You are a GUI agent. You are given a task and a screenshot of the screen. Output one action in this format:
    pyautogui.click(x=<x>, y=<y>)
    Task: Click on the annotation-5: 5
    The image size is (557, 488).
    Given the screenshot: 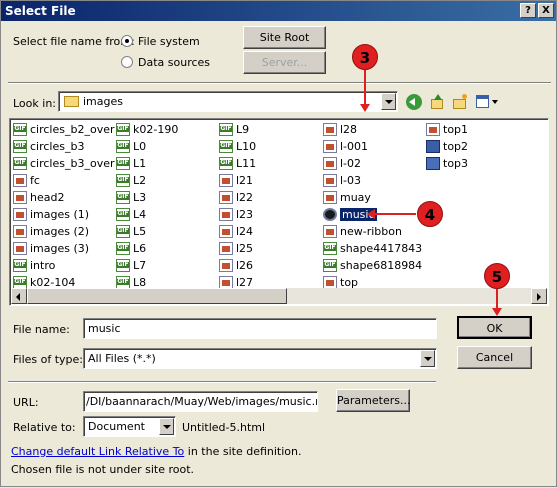 What is the action you would take?
    pyautogui.click(x=497, y=276)
    